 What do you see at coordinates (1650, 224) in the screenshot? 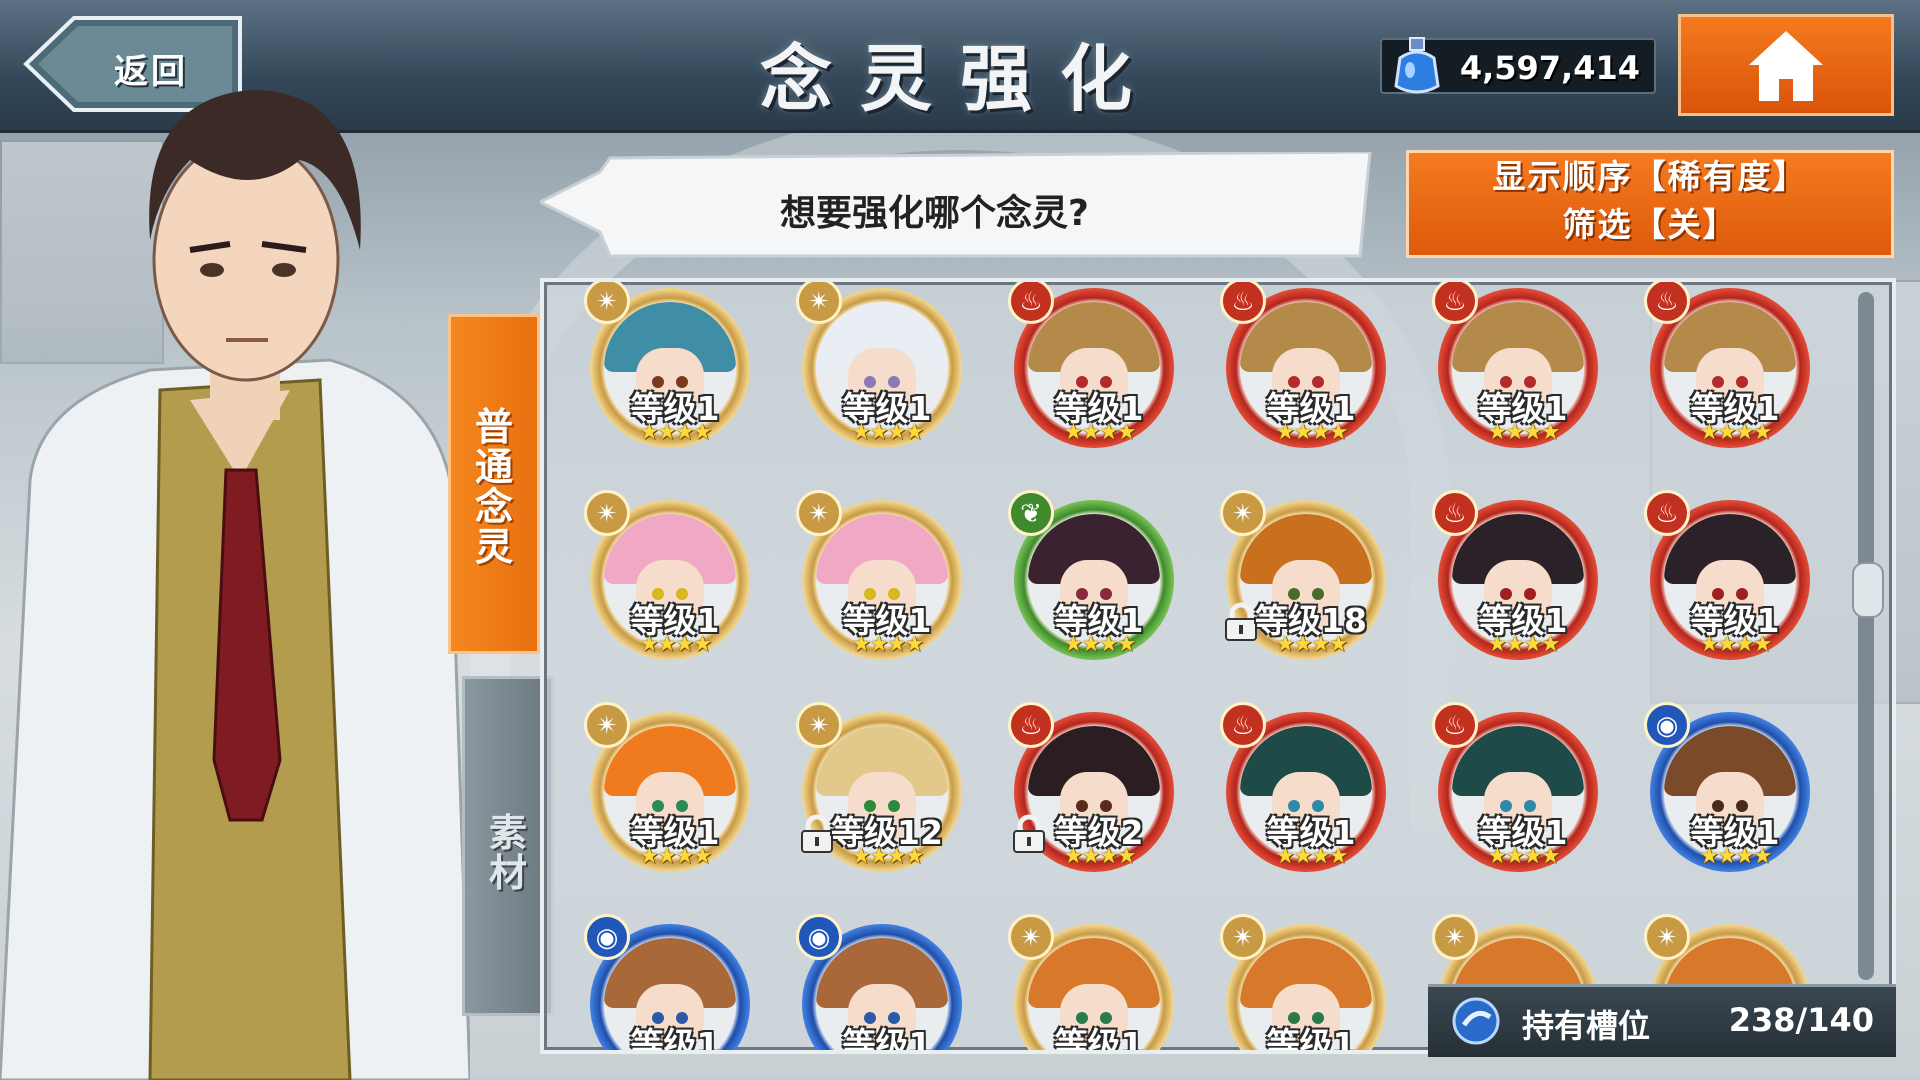
I see `filter-label: 筛选【关】` at bounding box center [1650, 224].